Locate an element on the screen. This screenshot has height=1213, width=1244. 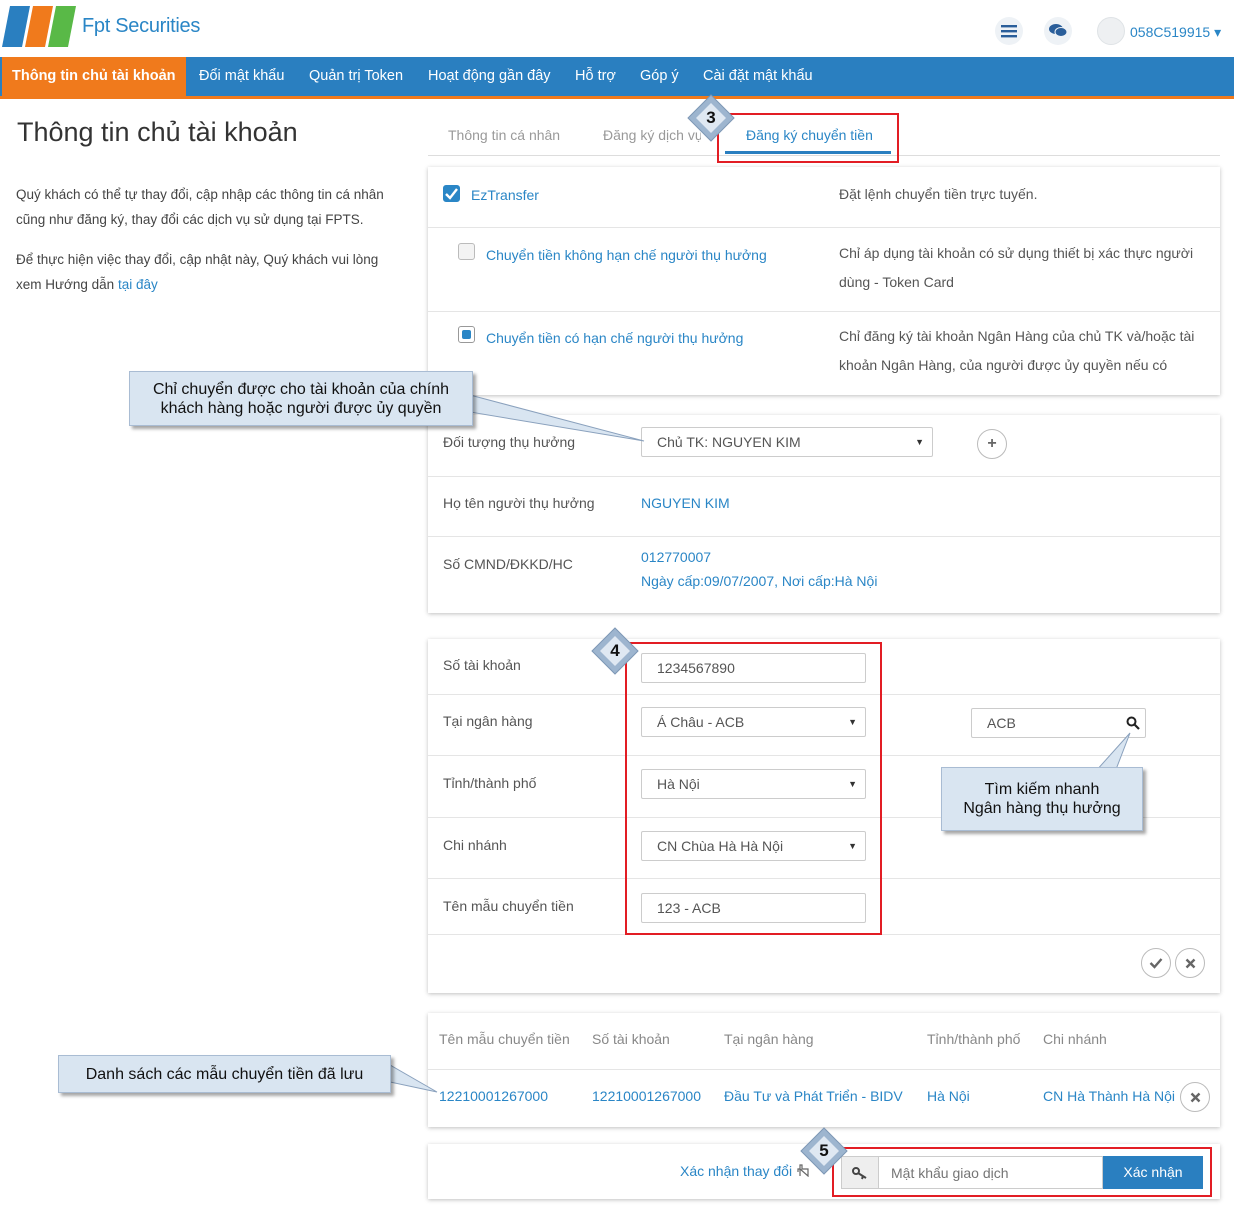
step-badge-3: 3 is located at coordinates (711, 118).